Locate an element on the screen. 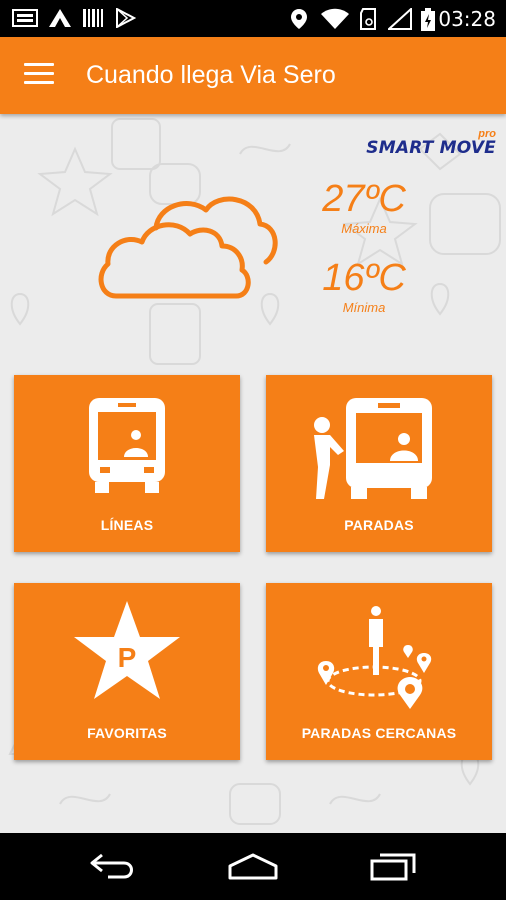 The image size is (506, 900). play-store-icon is located at coordinates (126, 18).